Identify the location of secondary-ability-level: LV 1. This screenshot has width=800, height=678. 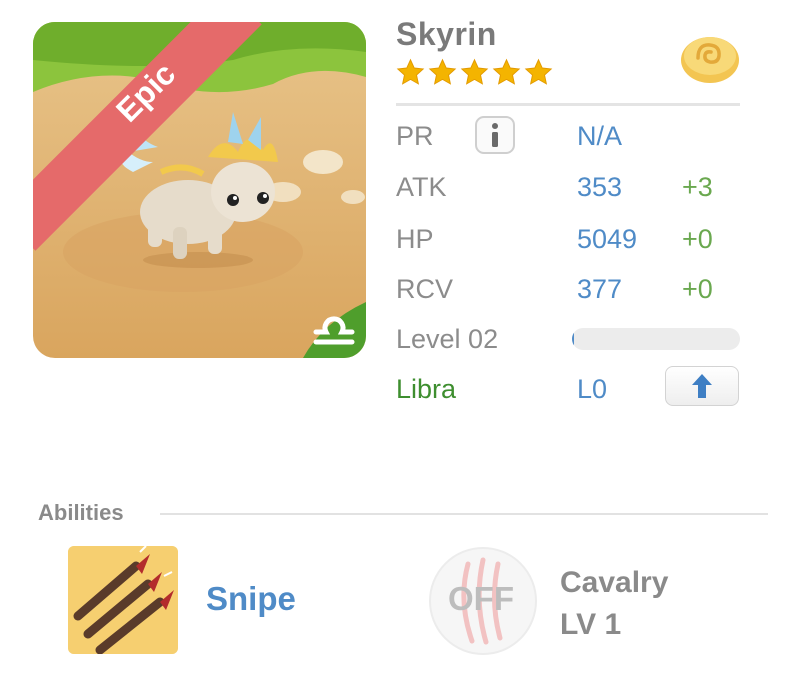
(591, 624).